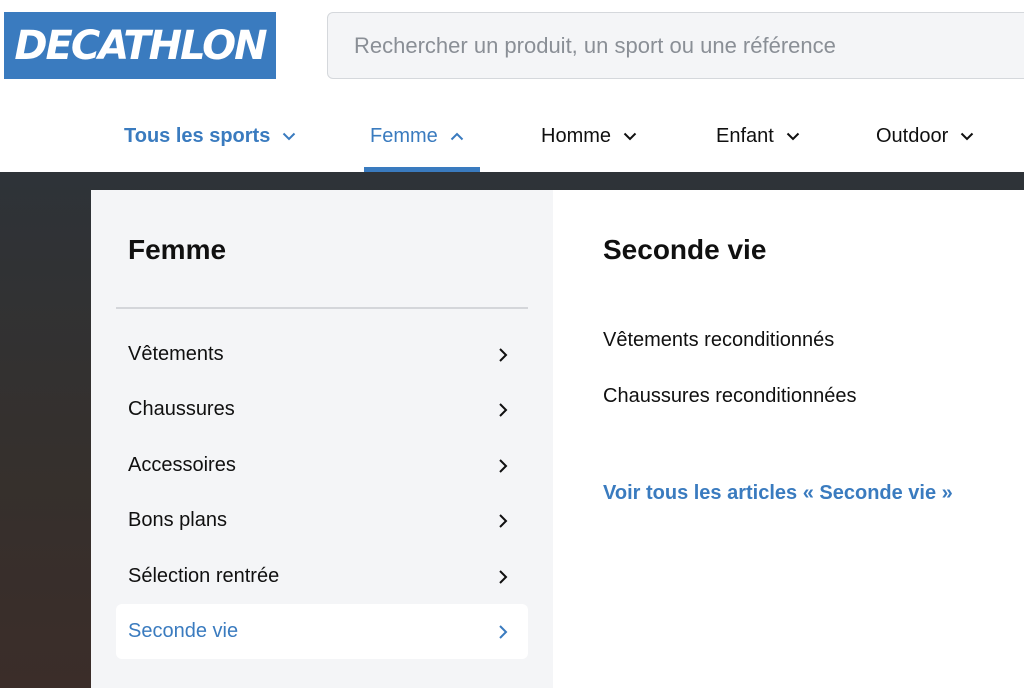 This screenshot has width=1024, height=688. I want to click on nav-item-enfant: Enfant, so click(758, 136).